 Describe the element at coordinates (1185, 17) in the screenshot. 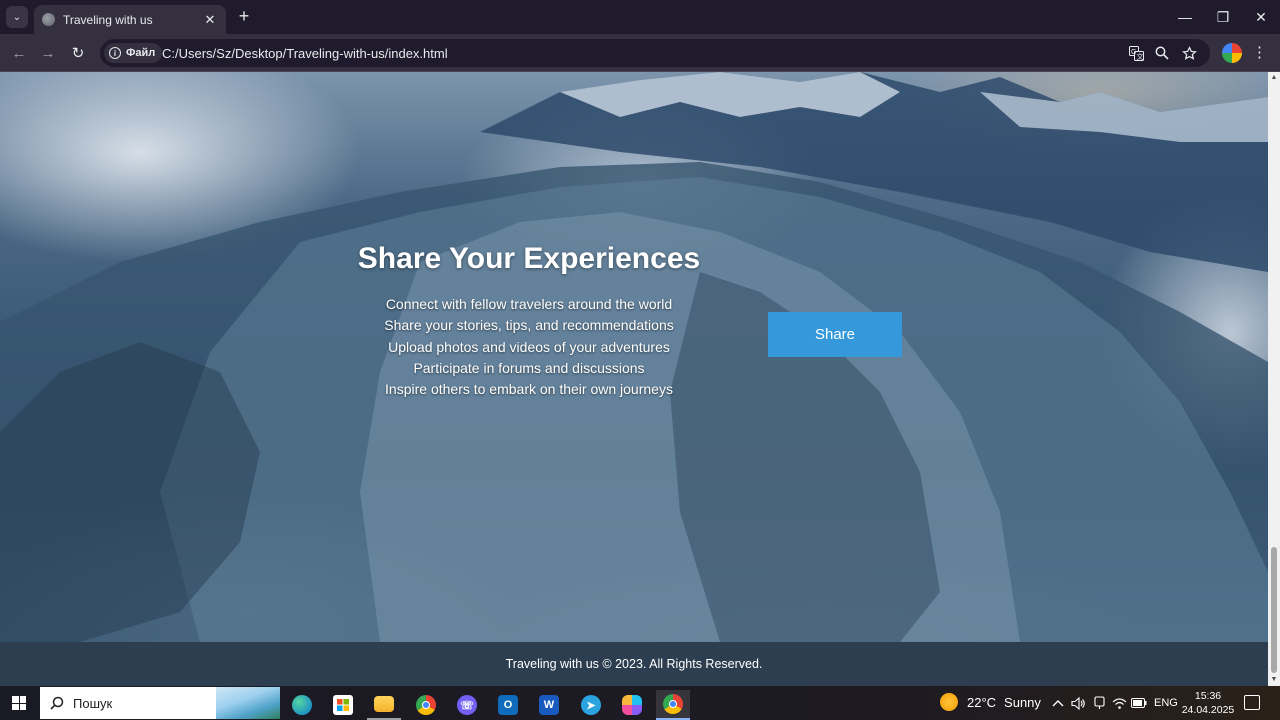

I see `minimize-button: —` at that location.